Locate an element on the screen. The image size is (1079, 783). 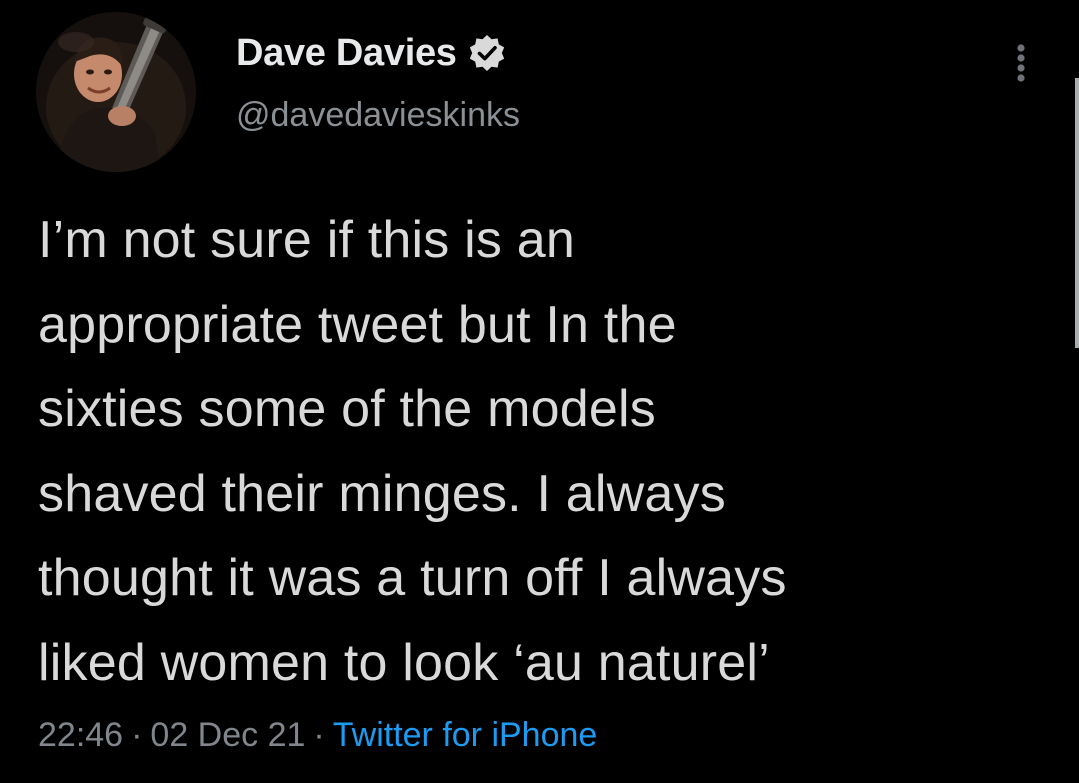
tweet-meta: 22:46 · 02 Dec 21 · Twitter for iPhone is located at coordinates (317, 735).